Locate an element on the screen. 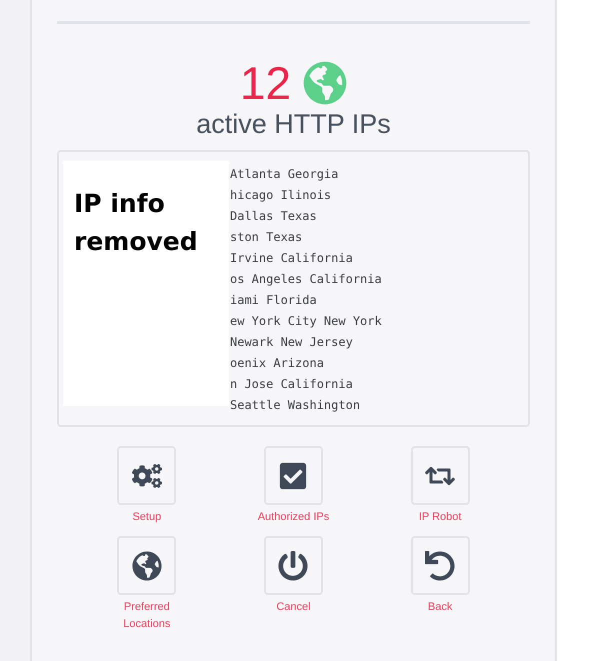 The width and height of the screenshot is (608, 661). ip-location-line: n Jose California is located at coordinates (291, 384).